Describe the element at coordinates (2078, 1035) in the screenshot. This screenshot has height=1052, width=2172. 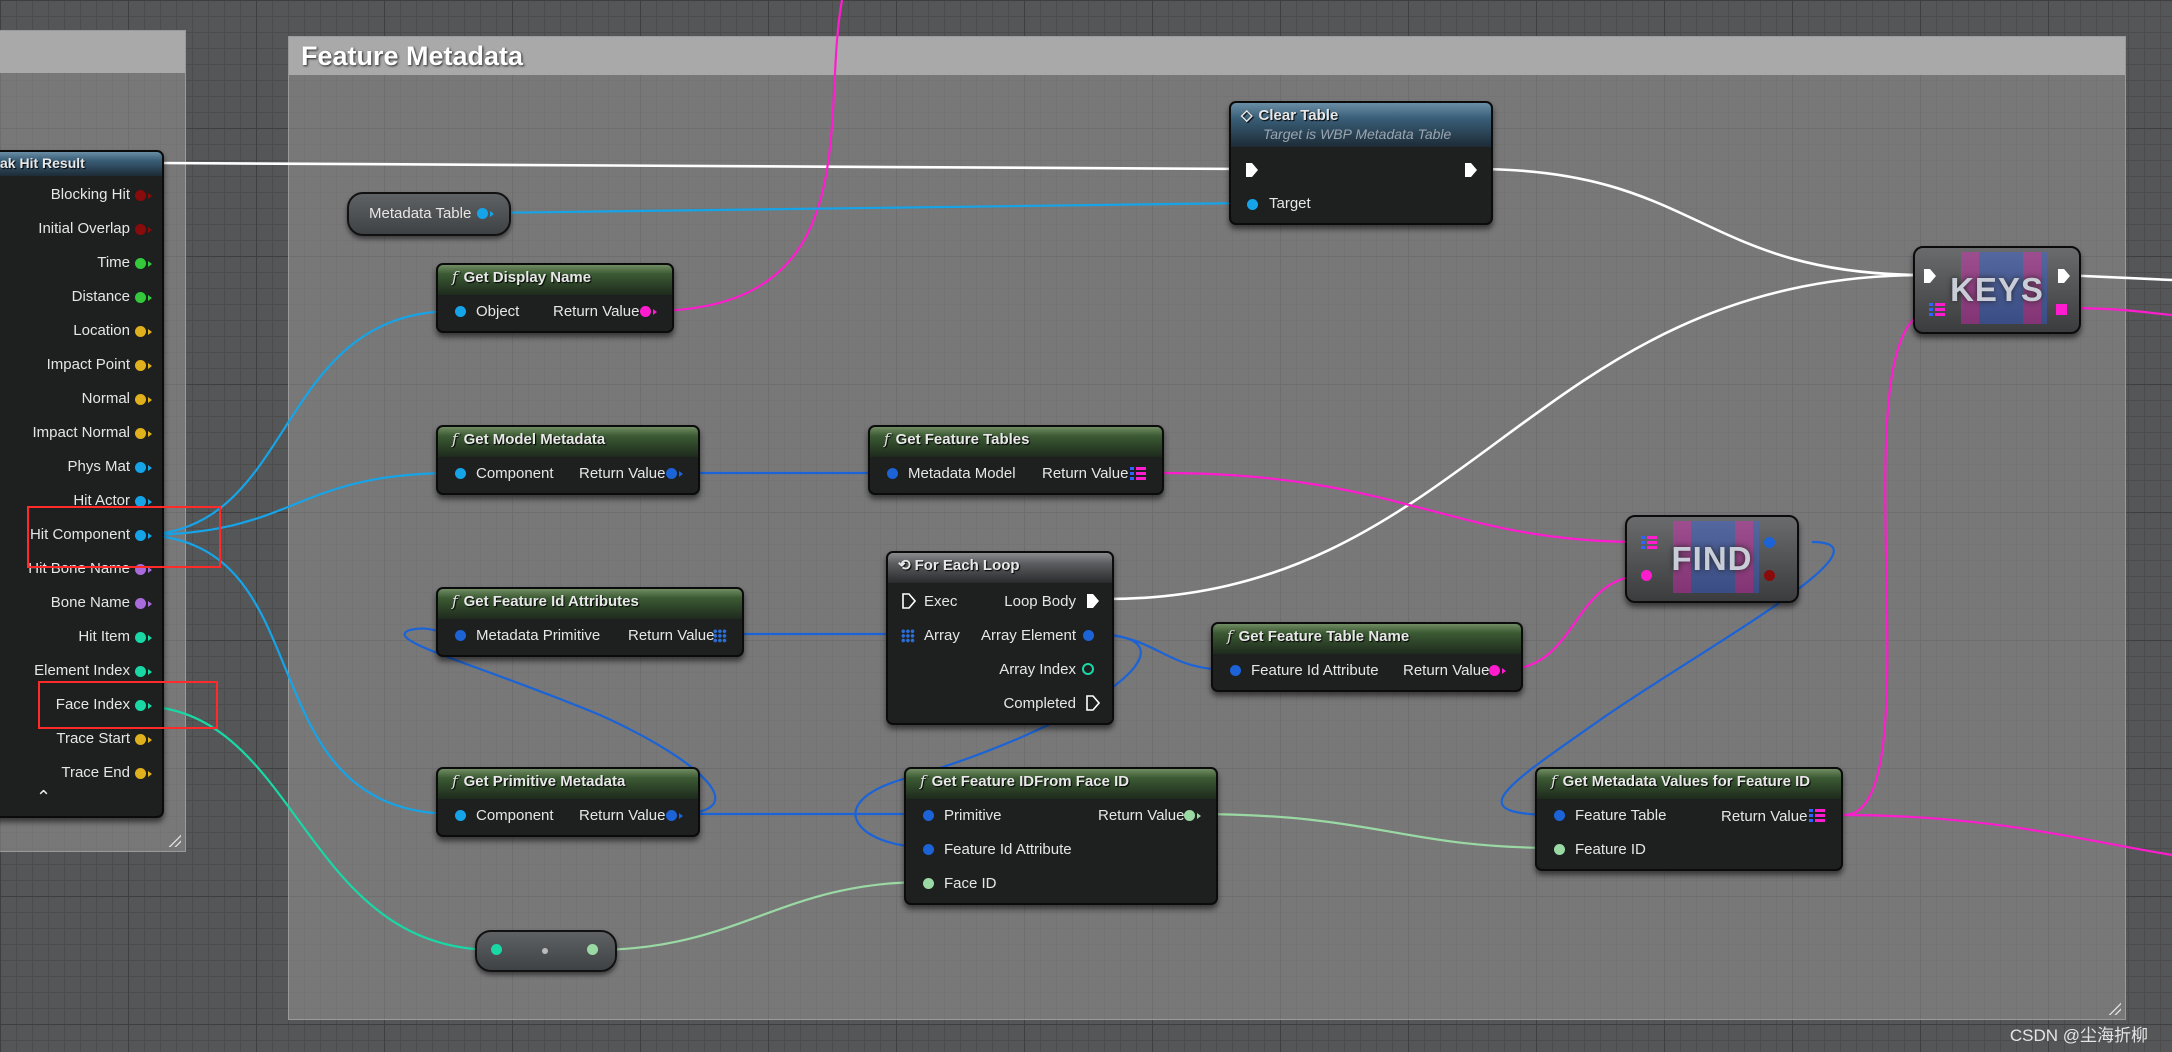
I see `watermark-text: CSDN @尘海折柳` at that location.